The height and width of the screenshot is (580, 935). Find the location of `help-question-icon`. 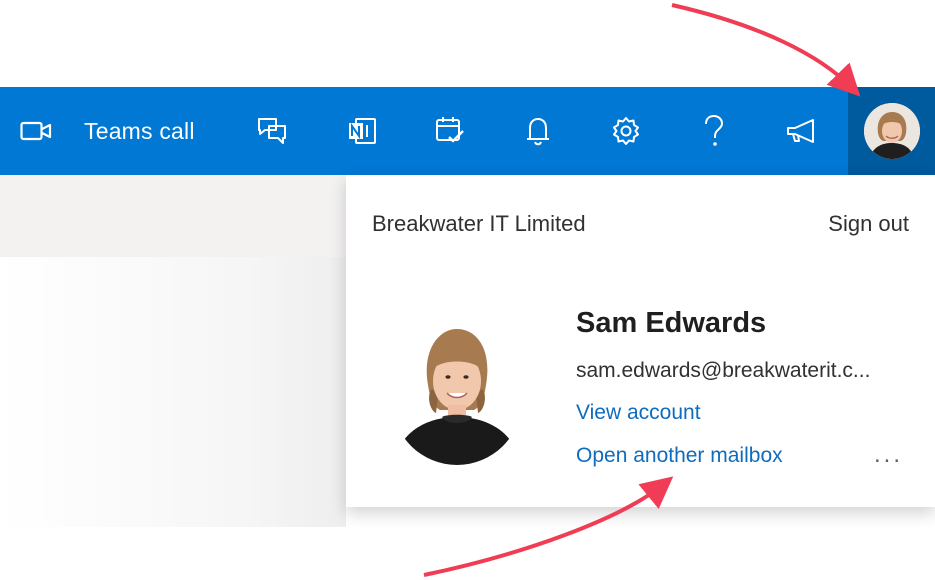

help-question-icon is located at coordinates (714, 131).